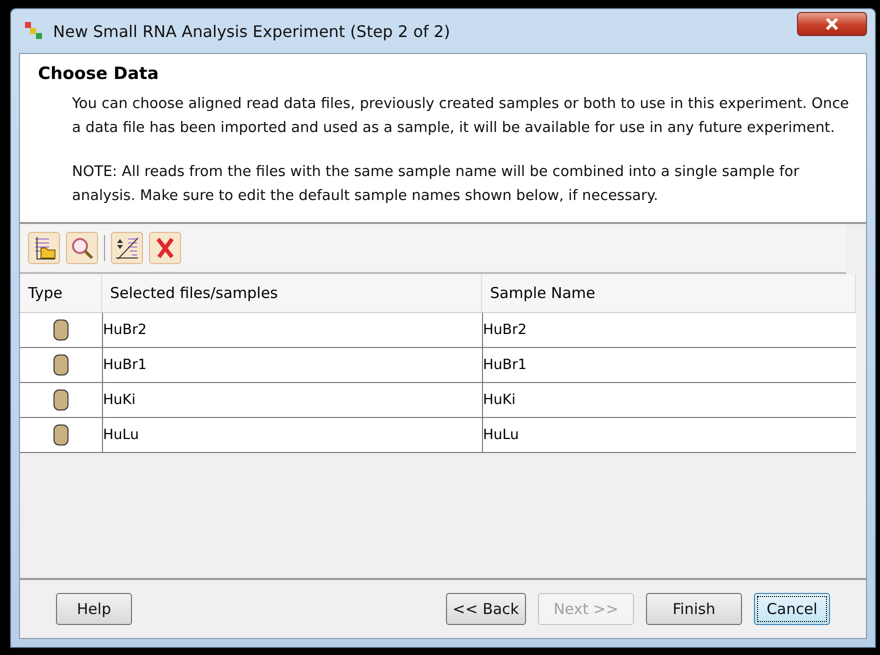 The image size is (880, 655). What do you see at coordinates (34, 31) in the screenshot?
I see `app-icon` at bounding box center [34, 31].